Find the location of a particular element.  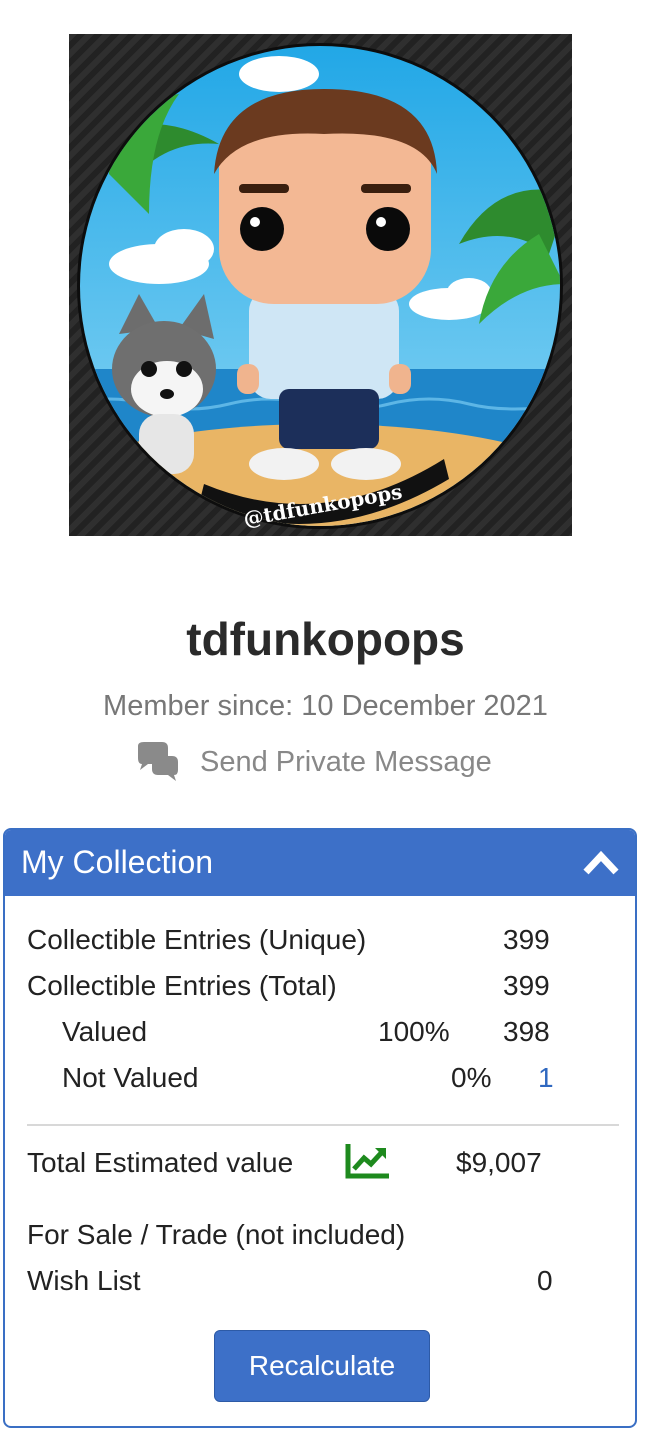

not-valued-value-link: 1 is located at coordinates (546, 1078).